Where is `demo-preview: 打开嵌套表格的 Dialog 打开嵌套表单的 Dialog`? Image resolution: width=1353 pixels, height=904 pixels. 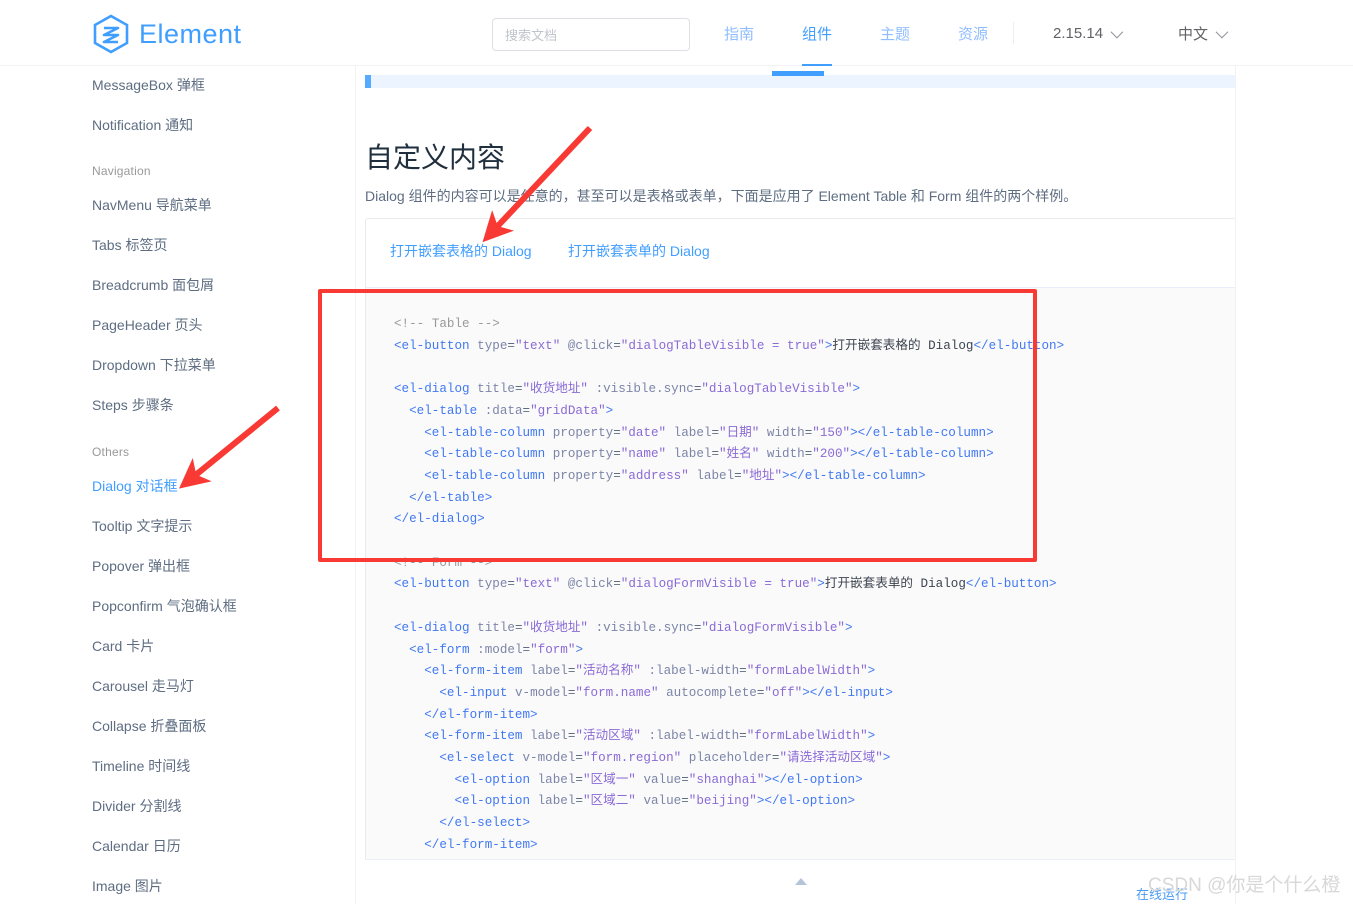
demo-preview: 打开嵌套表格的 Dialog 打开嵌套表单的 Dialog is located at coordinates (800, 253).